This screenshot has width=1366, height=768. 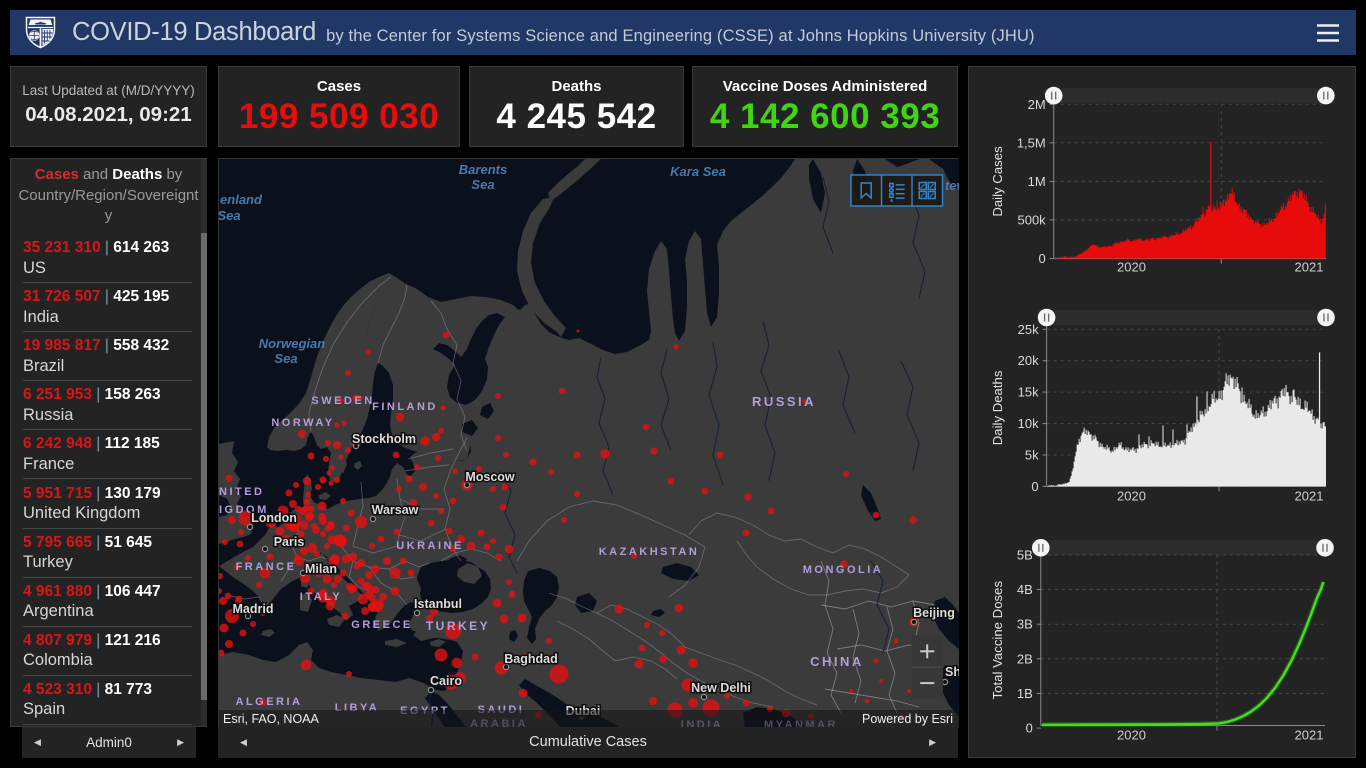 I want to click on svg-text: tew, so click(x=952, y=185).